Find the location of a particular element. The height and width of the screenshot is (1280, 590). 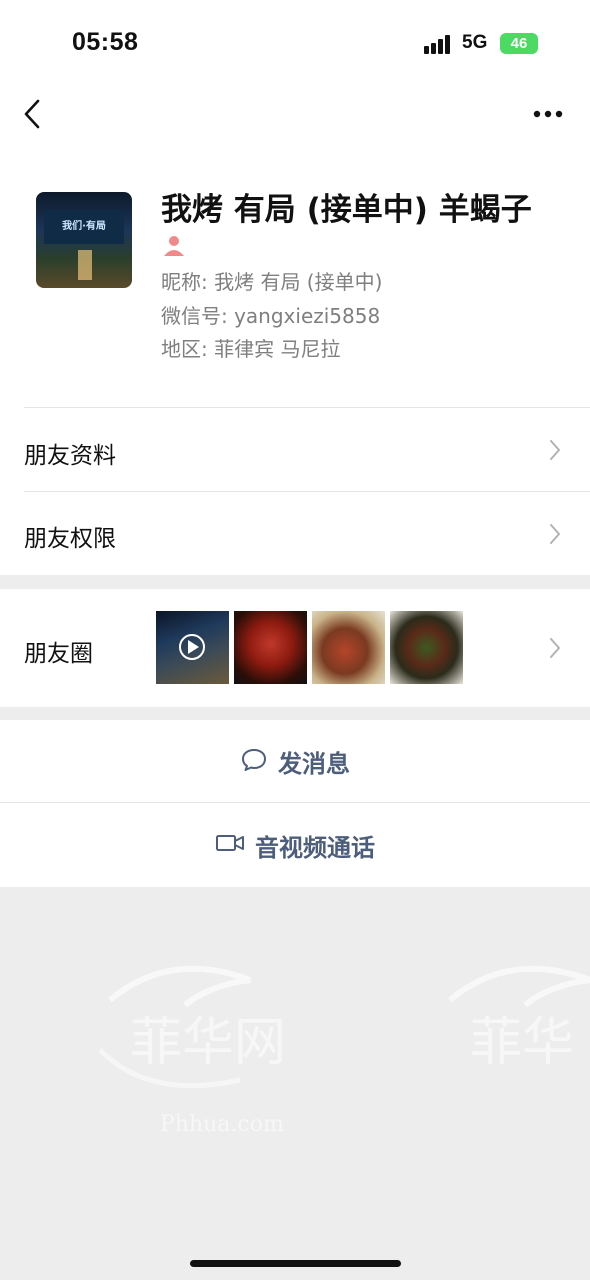

home-indicator is located at coordinates (295, 1263).